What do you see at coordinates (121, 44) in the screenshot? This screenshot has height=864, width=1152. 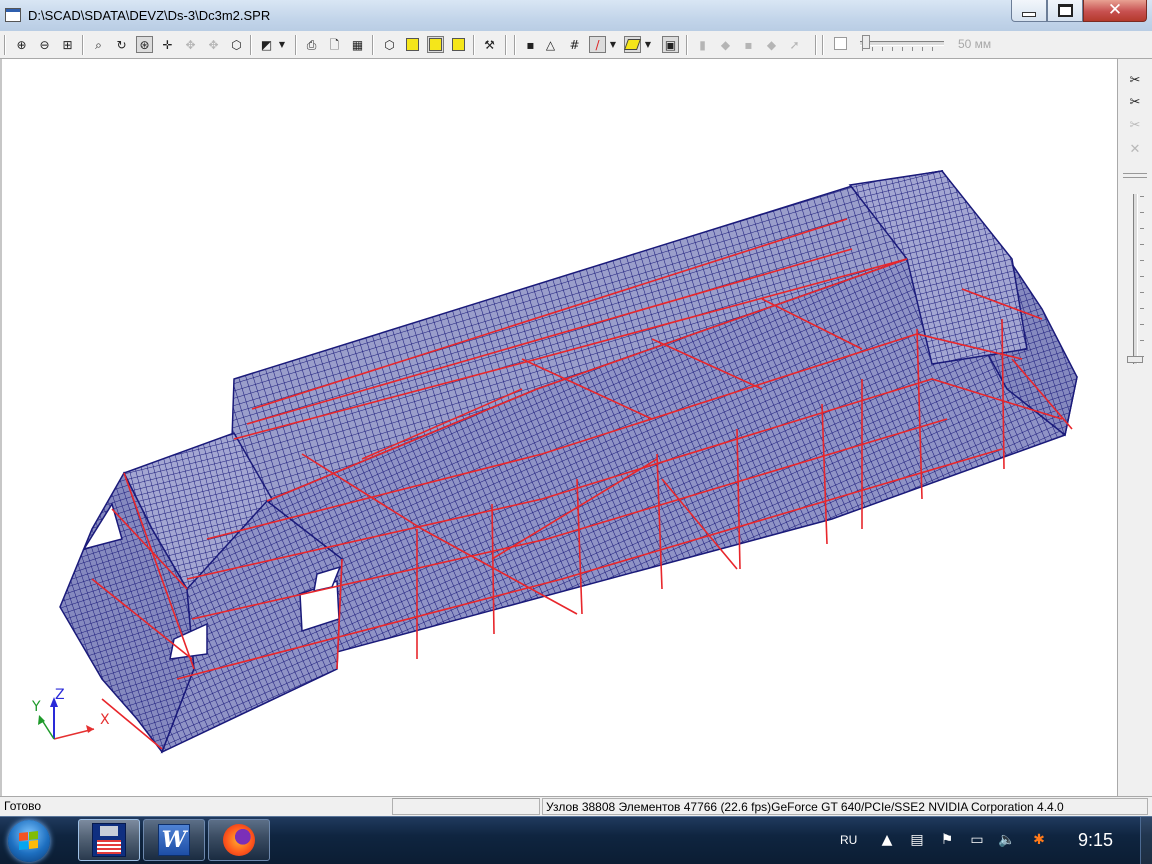 I see `rotate-icon: ↻` at bounding box center [121, 44].